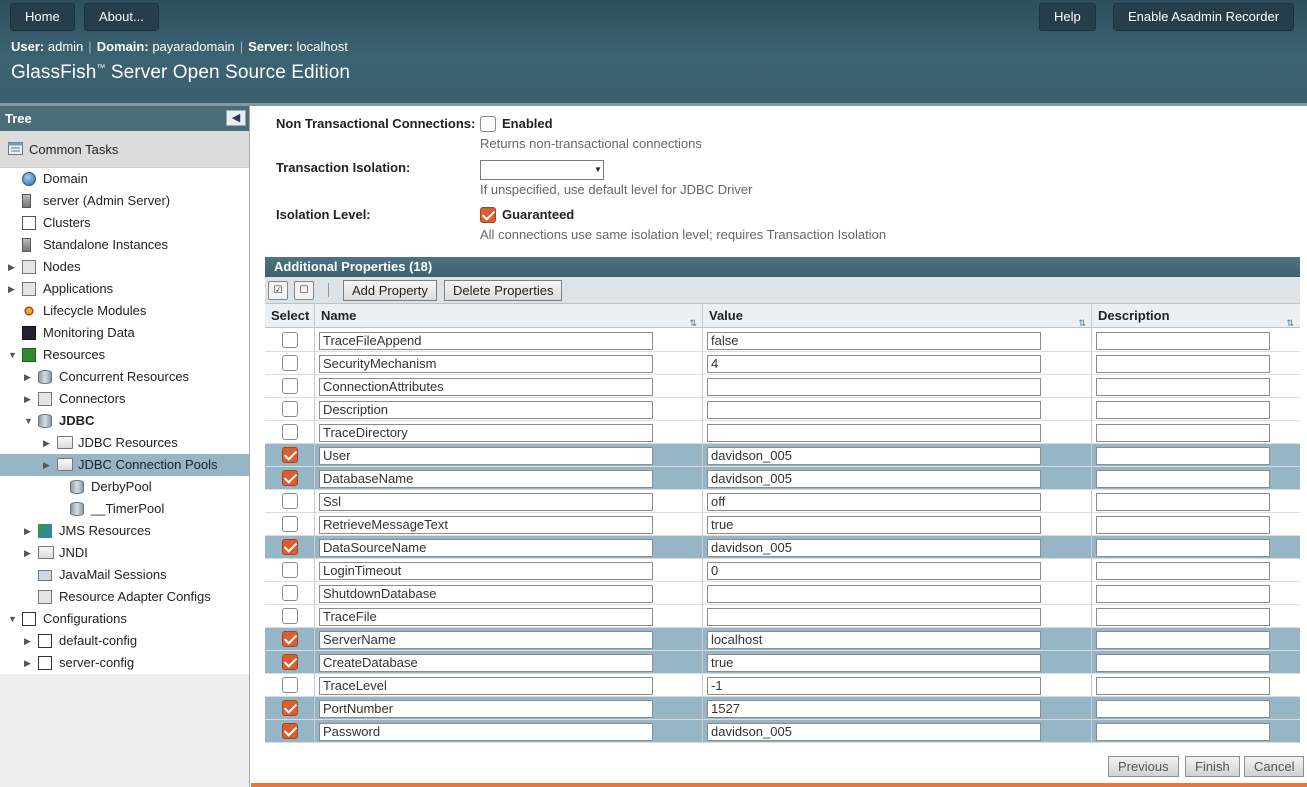 Image resolution: width=1307 pixels, height=787 pixels. What do you see at coordinates (1196, 316) in the screenshot?
I see `column-header-description: Description ⇅` at bounding box center [1196, 316].